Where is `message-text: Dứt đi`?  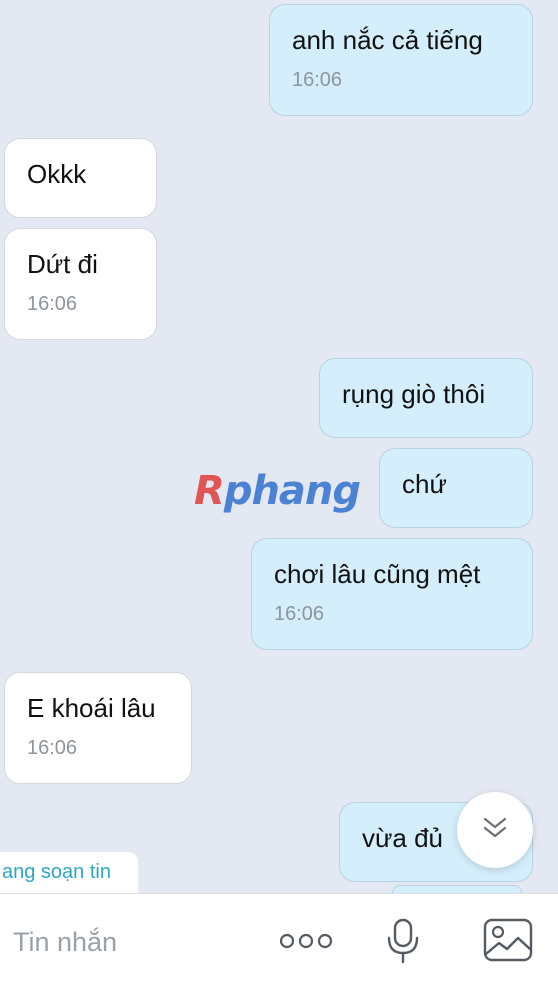 message-text: Dứt đi is located at coordinates (62, 264).